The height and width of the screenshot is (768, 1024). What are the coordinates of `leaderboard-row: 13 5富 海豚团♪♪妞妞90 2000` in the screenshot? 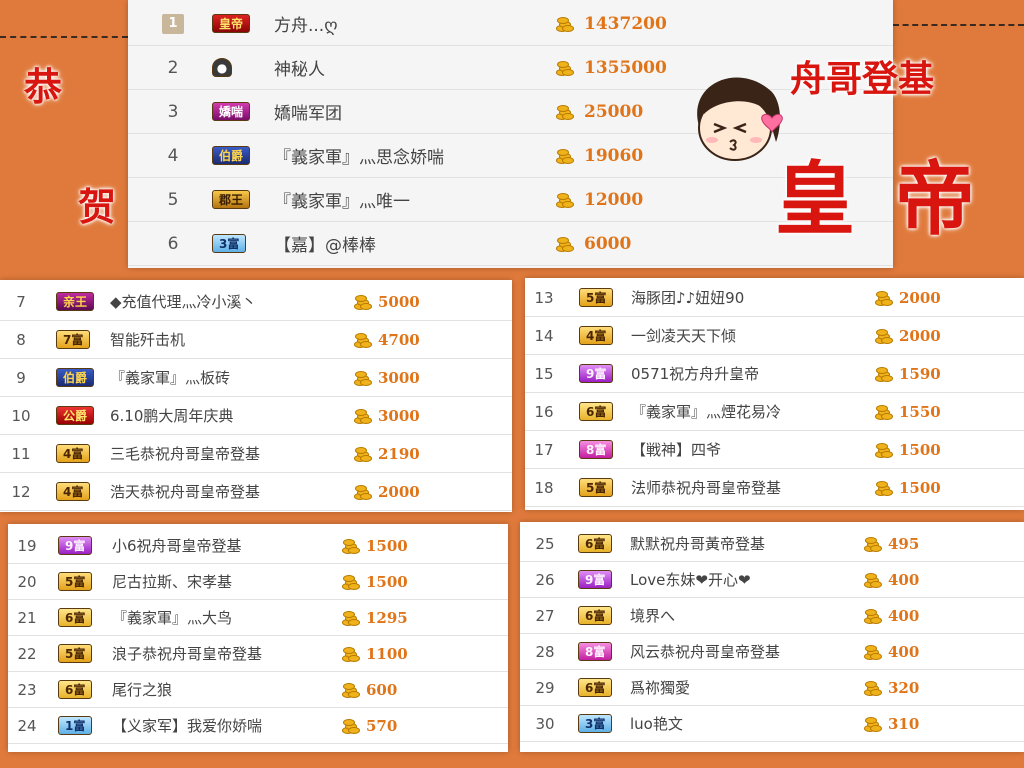 It's located at (774, 298).